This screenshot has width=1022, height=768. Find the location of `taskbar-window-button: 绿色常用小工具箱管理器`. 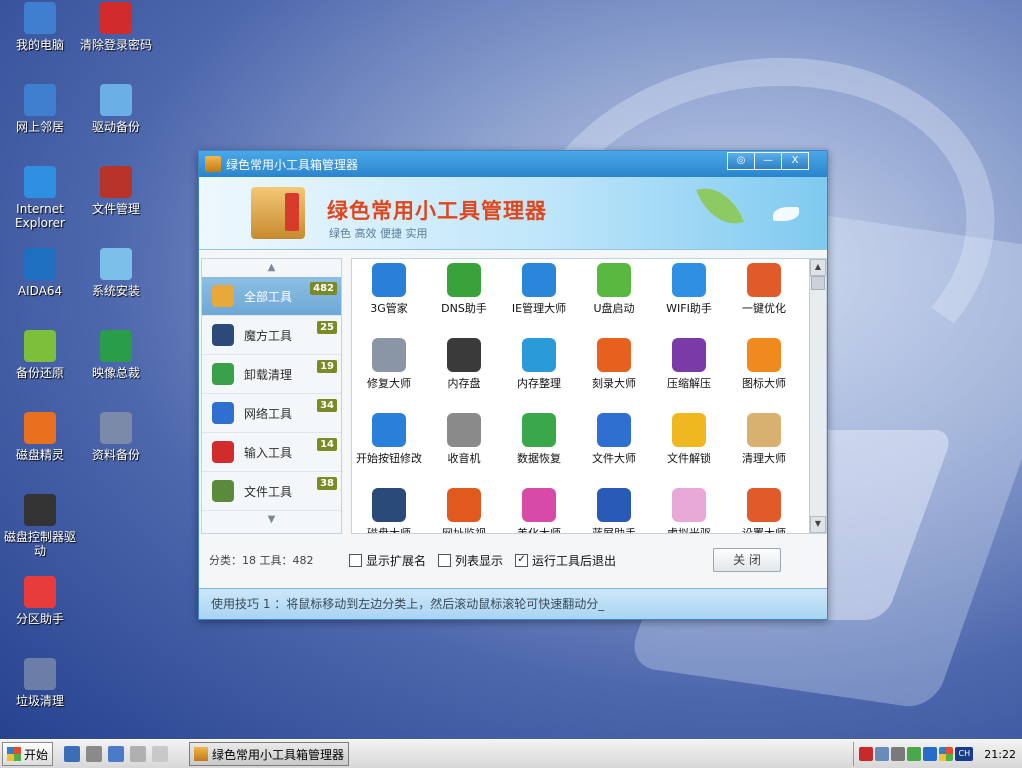

taskbar-window-button: 绿色常用小工具箱管理器 is located at coordinates (269, 754).